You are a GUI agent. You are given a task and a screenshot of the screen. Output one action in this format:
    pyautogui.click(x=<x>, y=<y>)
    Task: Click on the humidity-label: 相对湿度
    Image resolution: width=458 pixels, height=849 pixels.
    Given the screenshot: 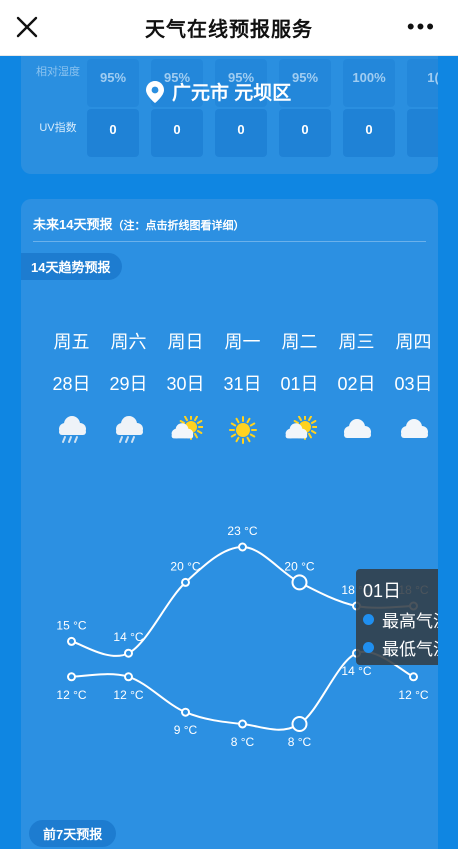 What is the action you would take?
    pyautogui.click(x=58, y=72)
    